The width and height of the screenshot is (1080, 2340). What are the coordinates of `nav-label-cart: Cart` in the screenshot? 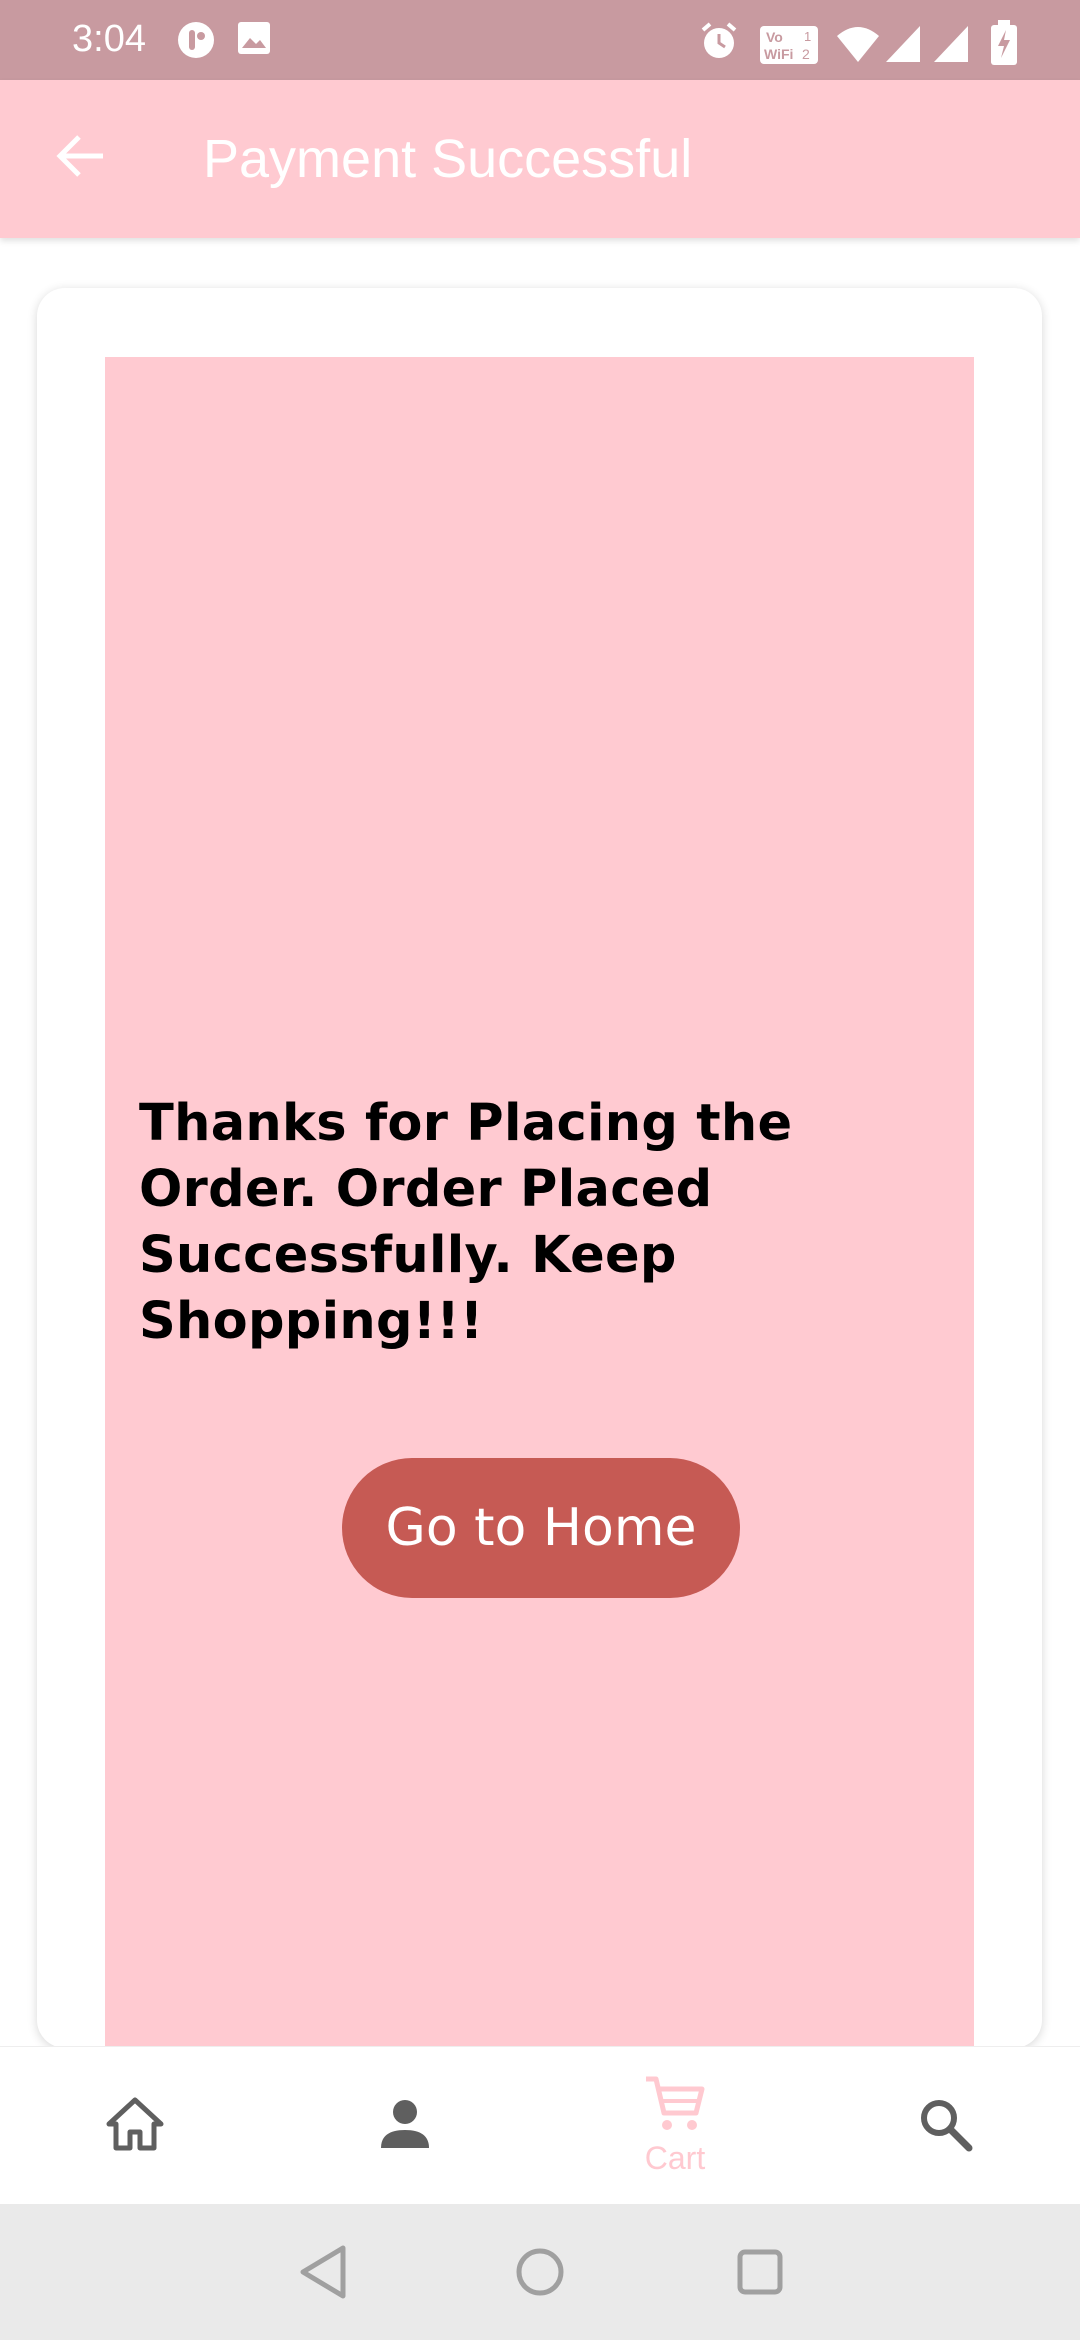 It's located at (675, 2158).